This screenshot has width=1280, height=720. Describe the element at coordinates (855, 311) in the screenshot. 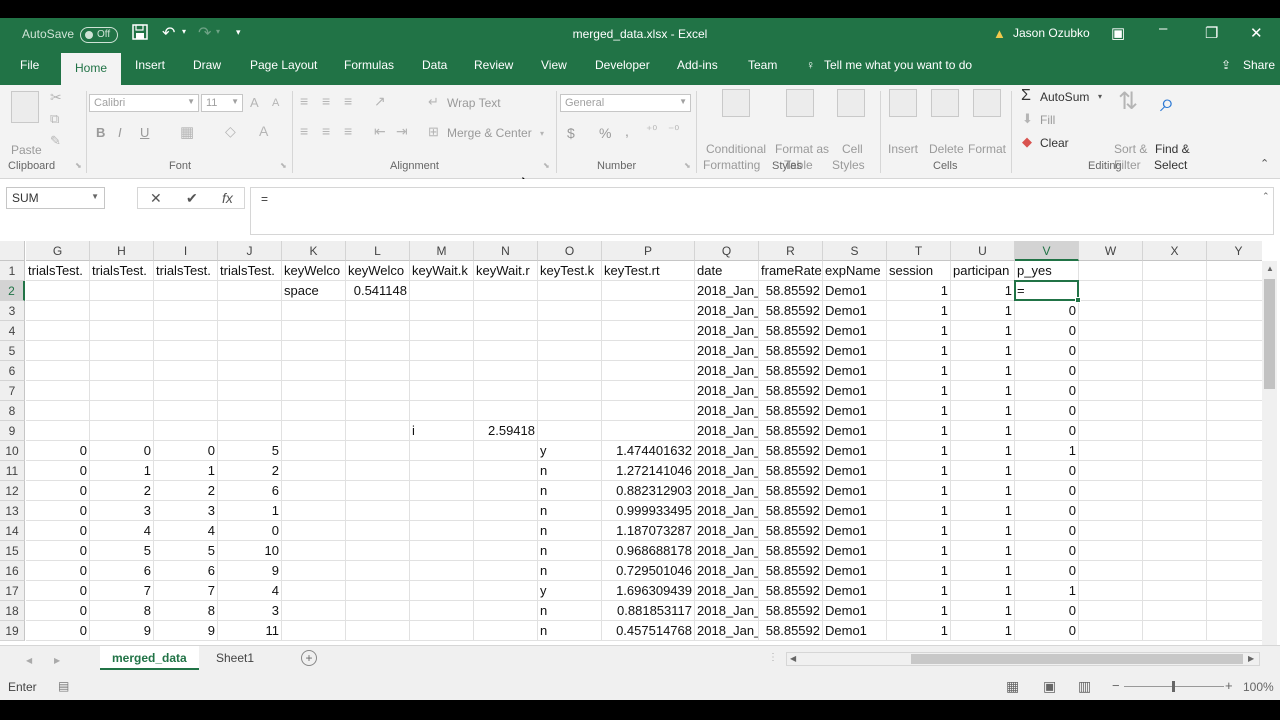

I see `cell-s3: Demo1` at that location.